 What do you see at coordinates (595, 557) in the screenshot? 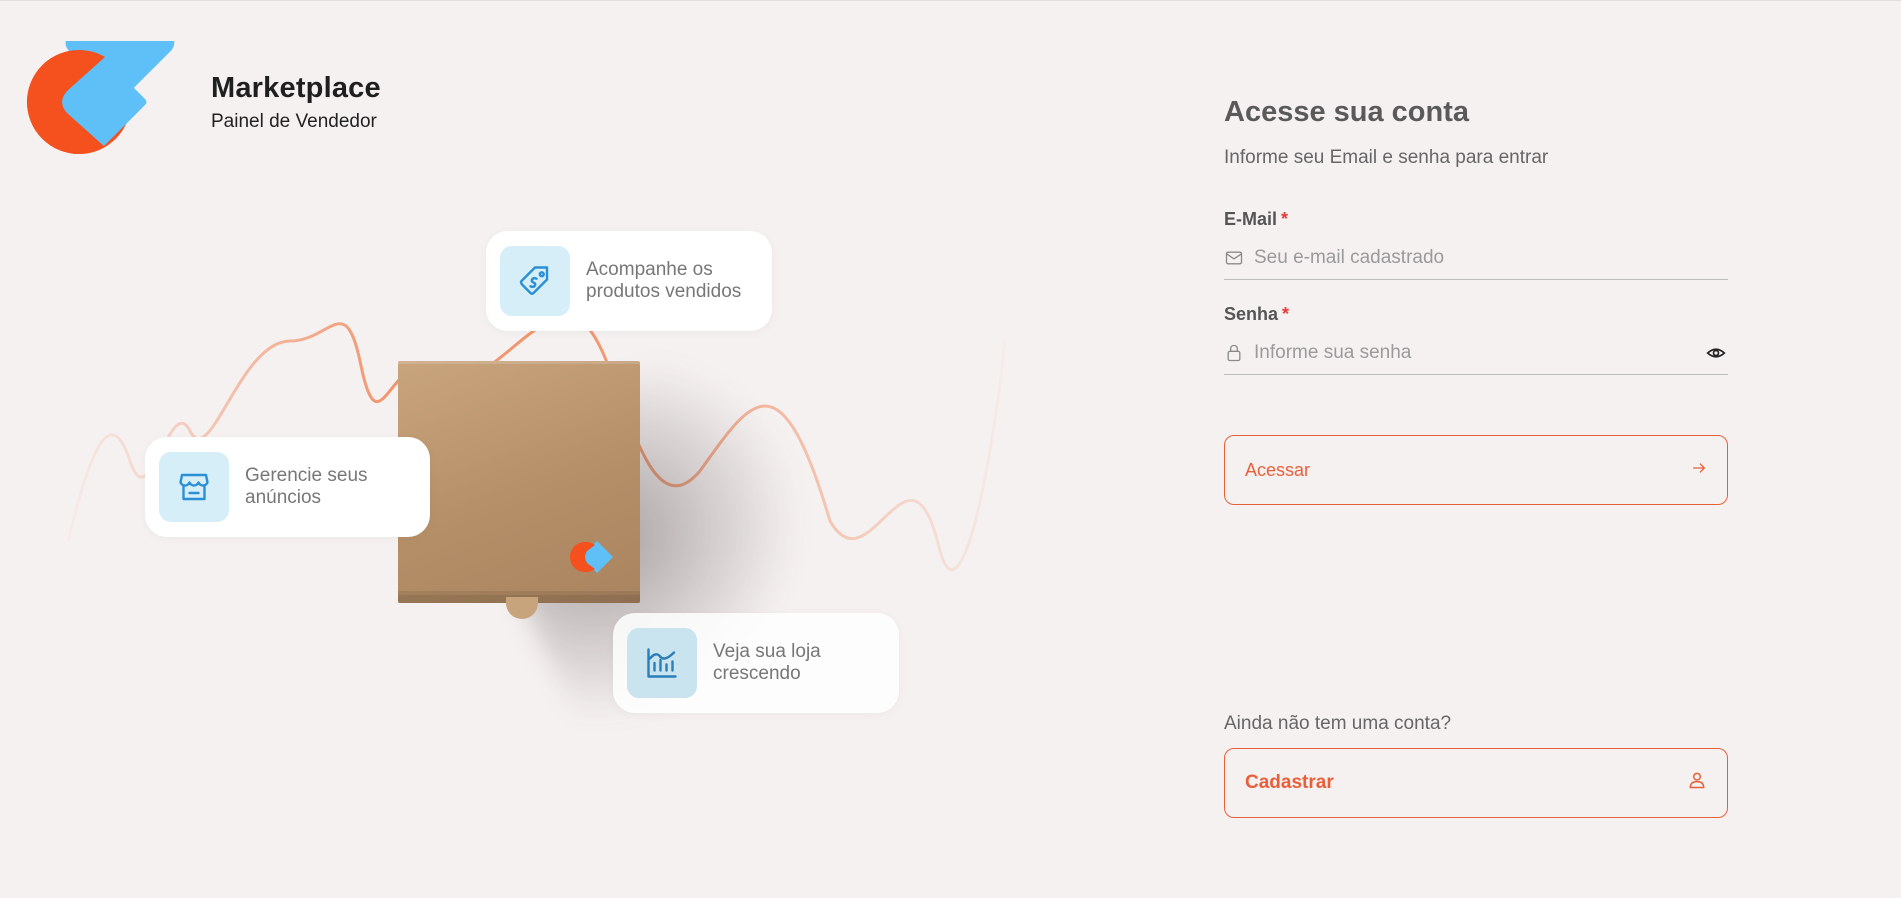
I see `box-logo` at bounding box center [595, 557].